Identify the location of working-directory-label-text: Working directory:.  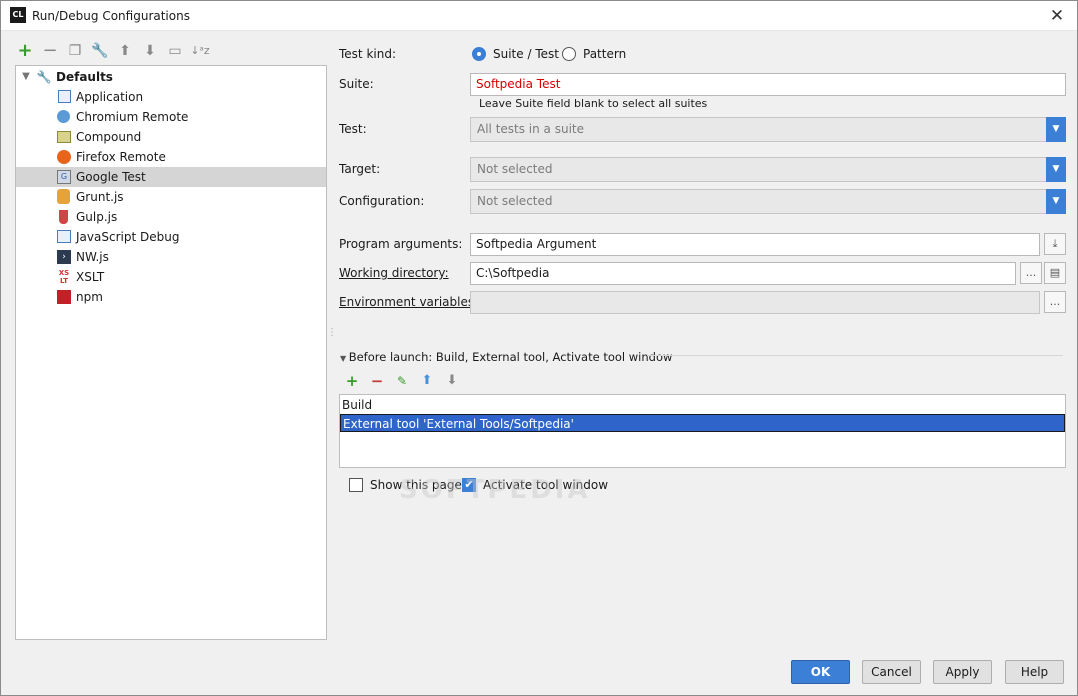
(394, 273).